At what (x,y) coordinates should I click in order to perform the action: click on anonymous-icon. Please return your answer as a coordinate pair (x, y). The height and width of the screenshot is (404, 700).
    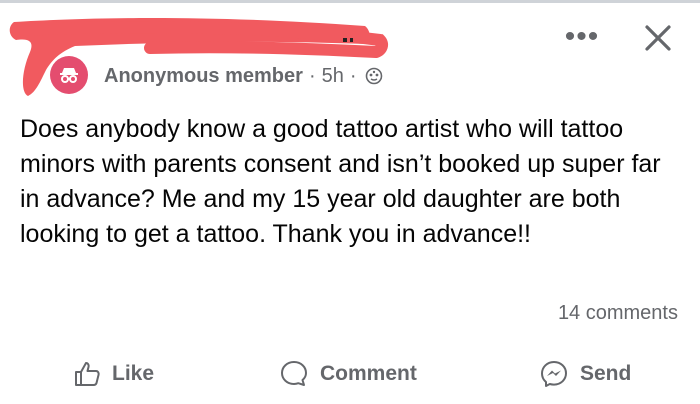
    Looking at the image, I should click on (69, 75).